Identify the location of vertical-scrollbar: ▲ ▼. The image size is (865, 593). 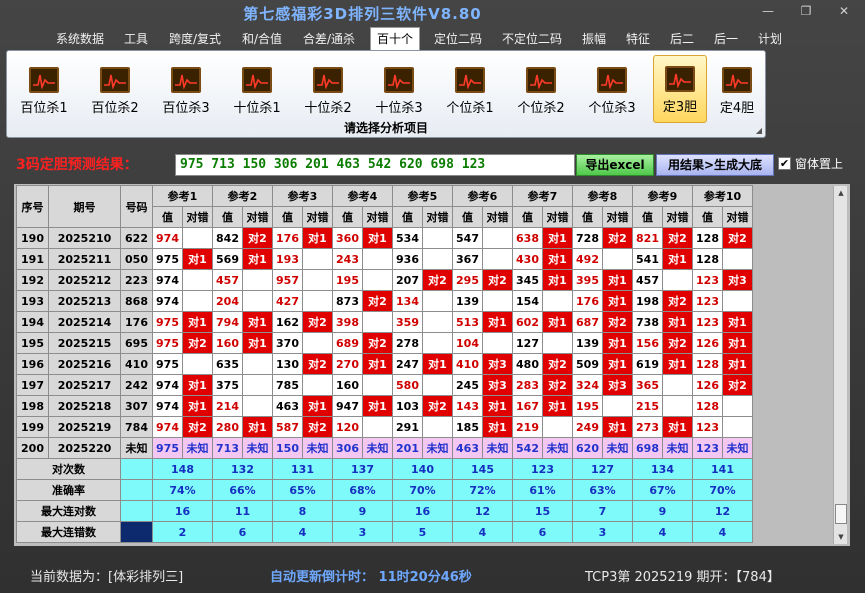
(840, 365).